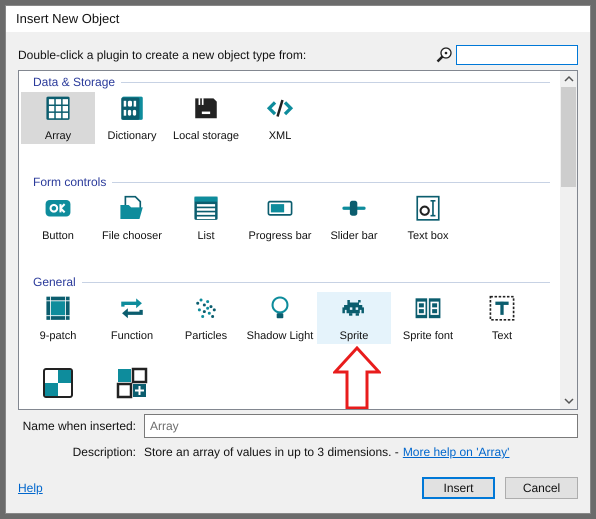 Image resolution: width=596 pixels, height=519 pixels. What do you see at coordinates (79, 426) in the screenshot?
I see `name-label: Name when inserted:` at bounding box center [79, 426].